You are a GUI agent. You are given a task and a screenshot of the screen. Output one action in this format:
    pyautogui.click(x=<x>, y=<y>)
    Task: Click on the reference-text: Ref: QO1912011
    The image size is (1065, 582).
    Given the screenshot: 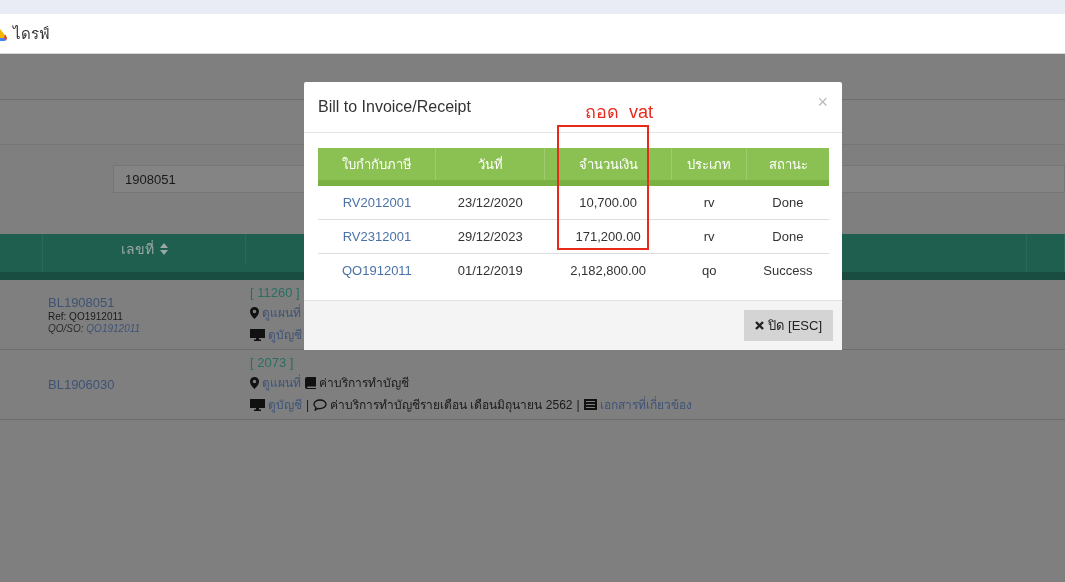 What is the action you would take?
    pyautogui.click(x=86, y=316)
    